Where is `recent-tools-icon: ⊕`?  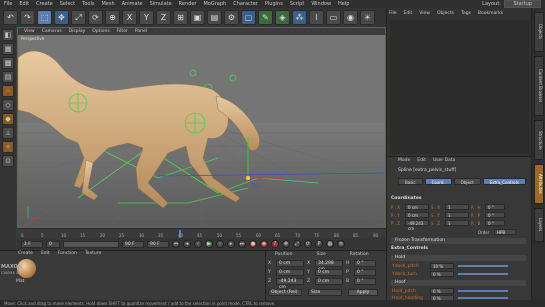 recent-tools-icon: ⊕ is located at coordinates (112, 17).